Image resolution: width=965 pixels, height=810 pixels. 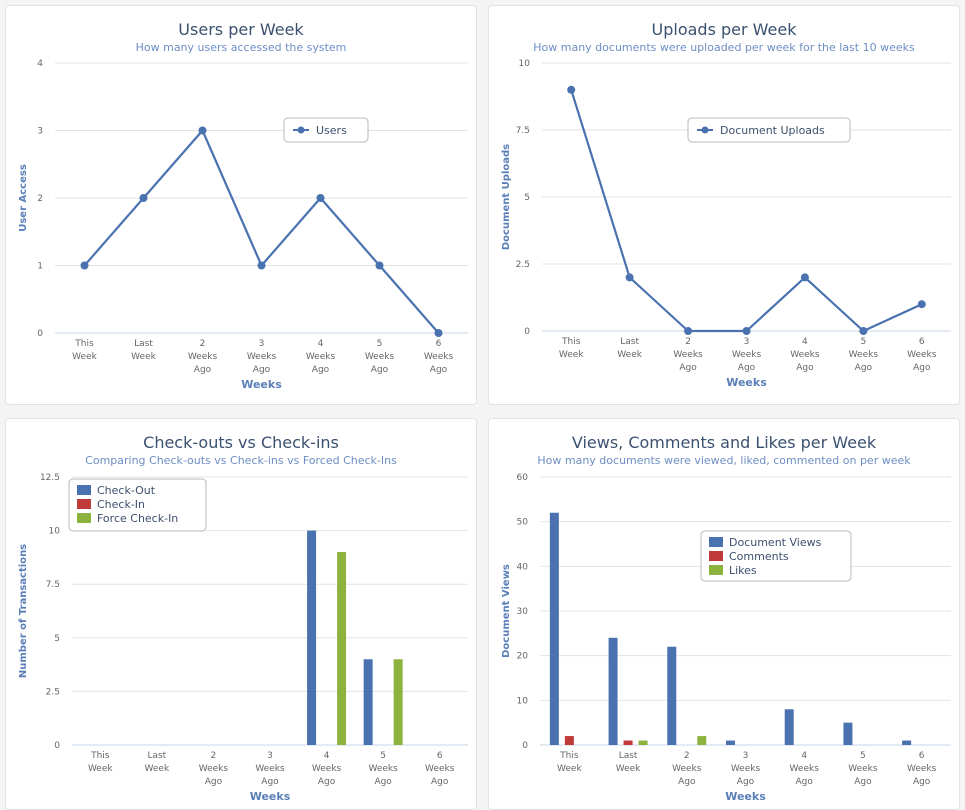 I want to click on y-tick-label: 40, so click(x=523, y=567).